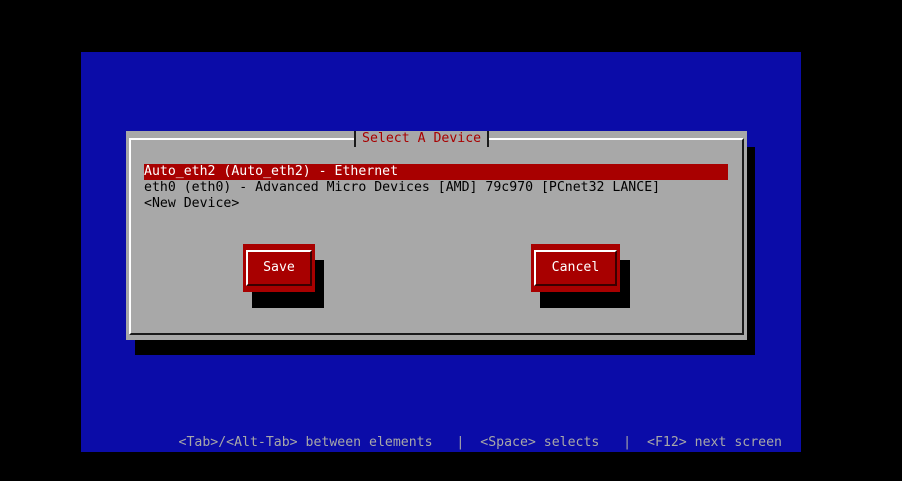  I want to click on list-item: <New Device>, so click(436, 204).